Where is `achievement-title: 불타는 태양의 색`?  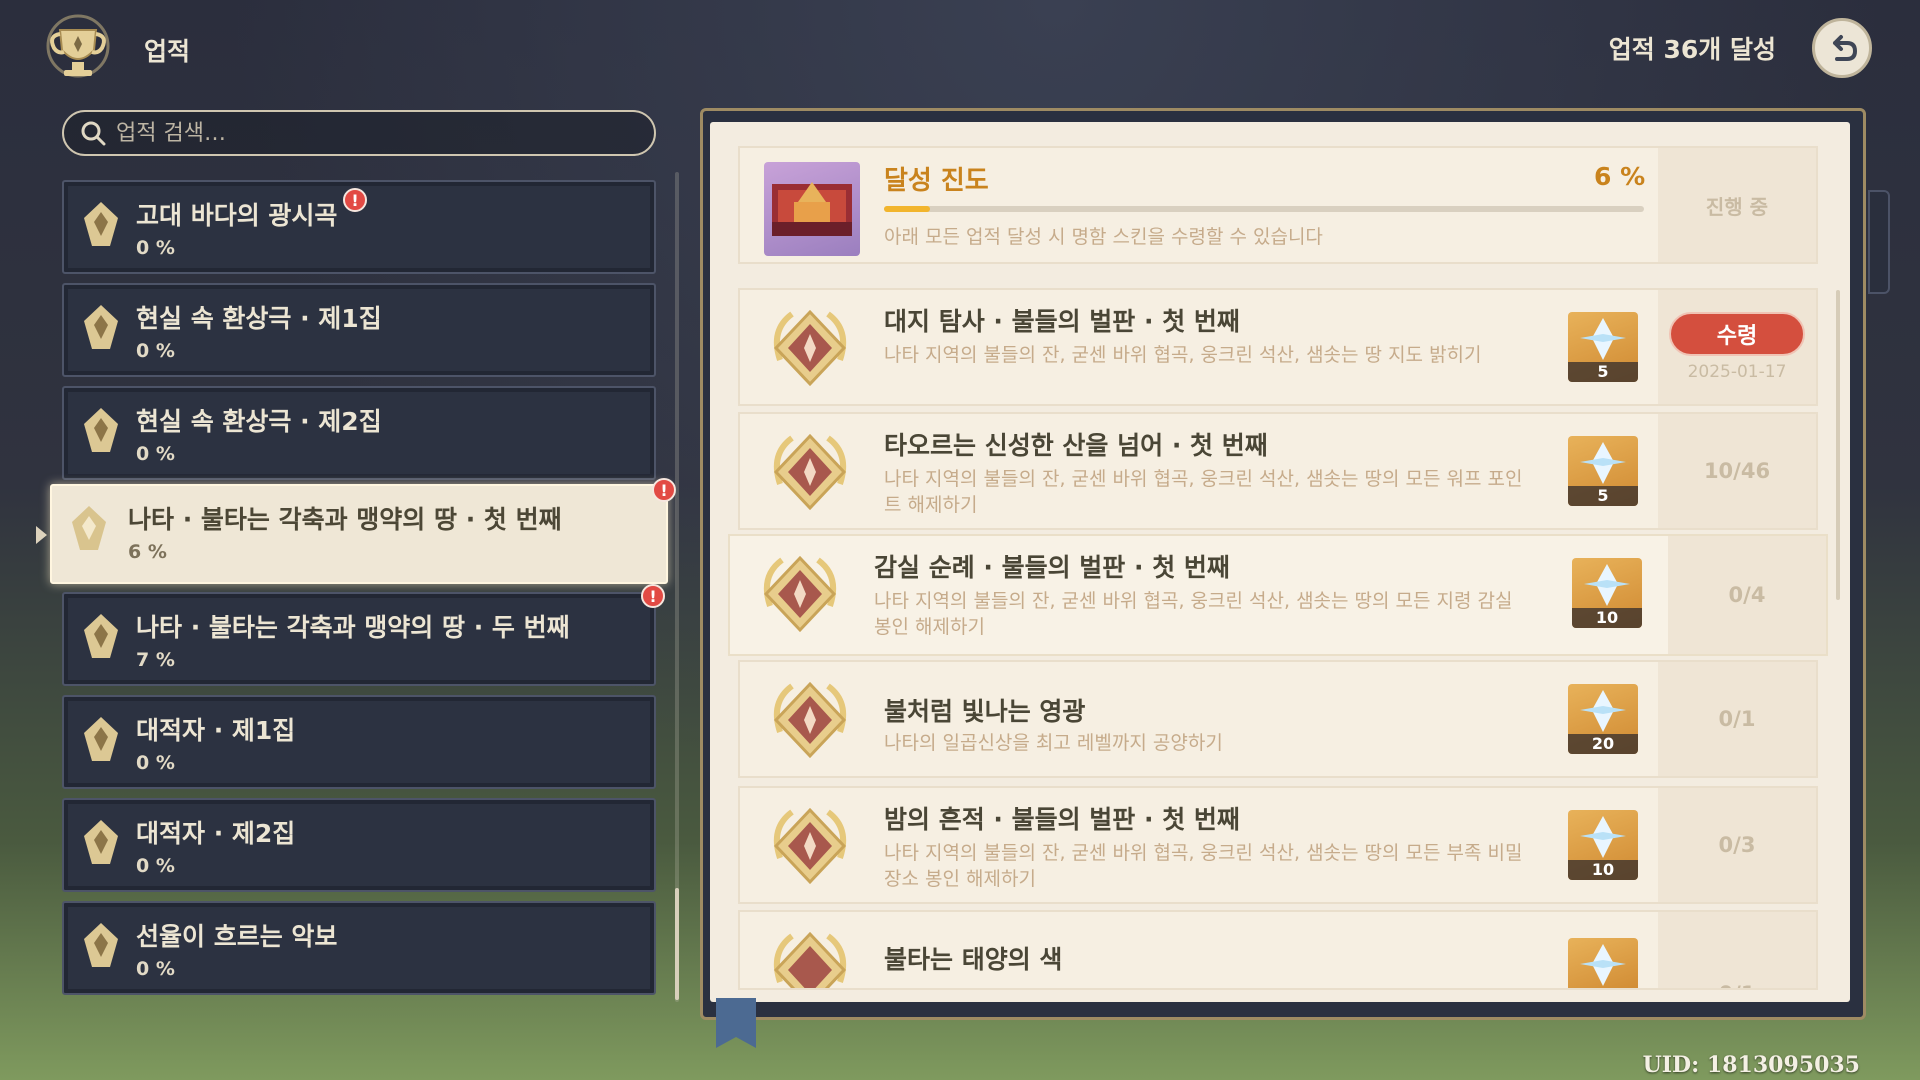
achievement-title: 불타는 태양의 색 is located at coordinates (973, 959).